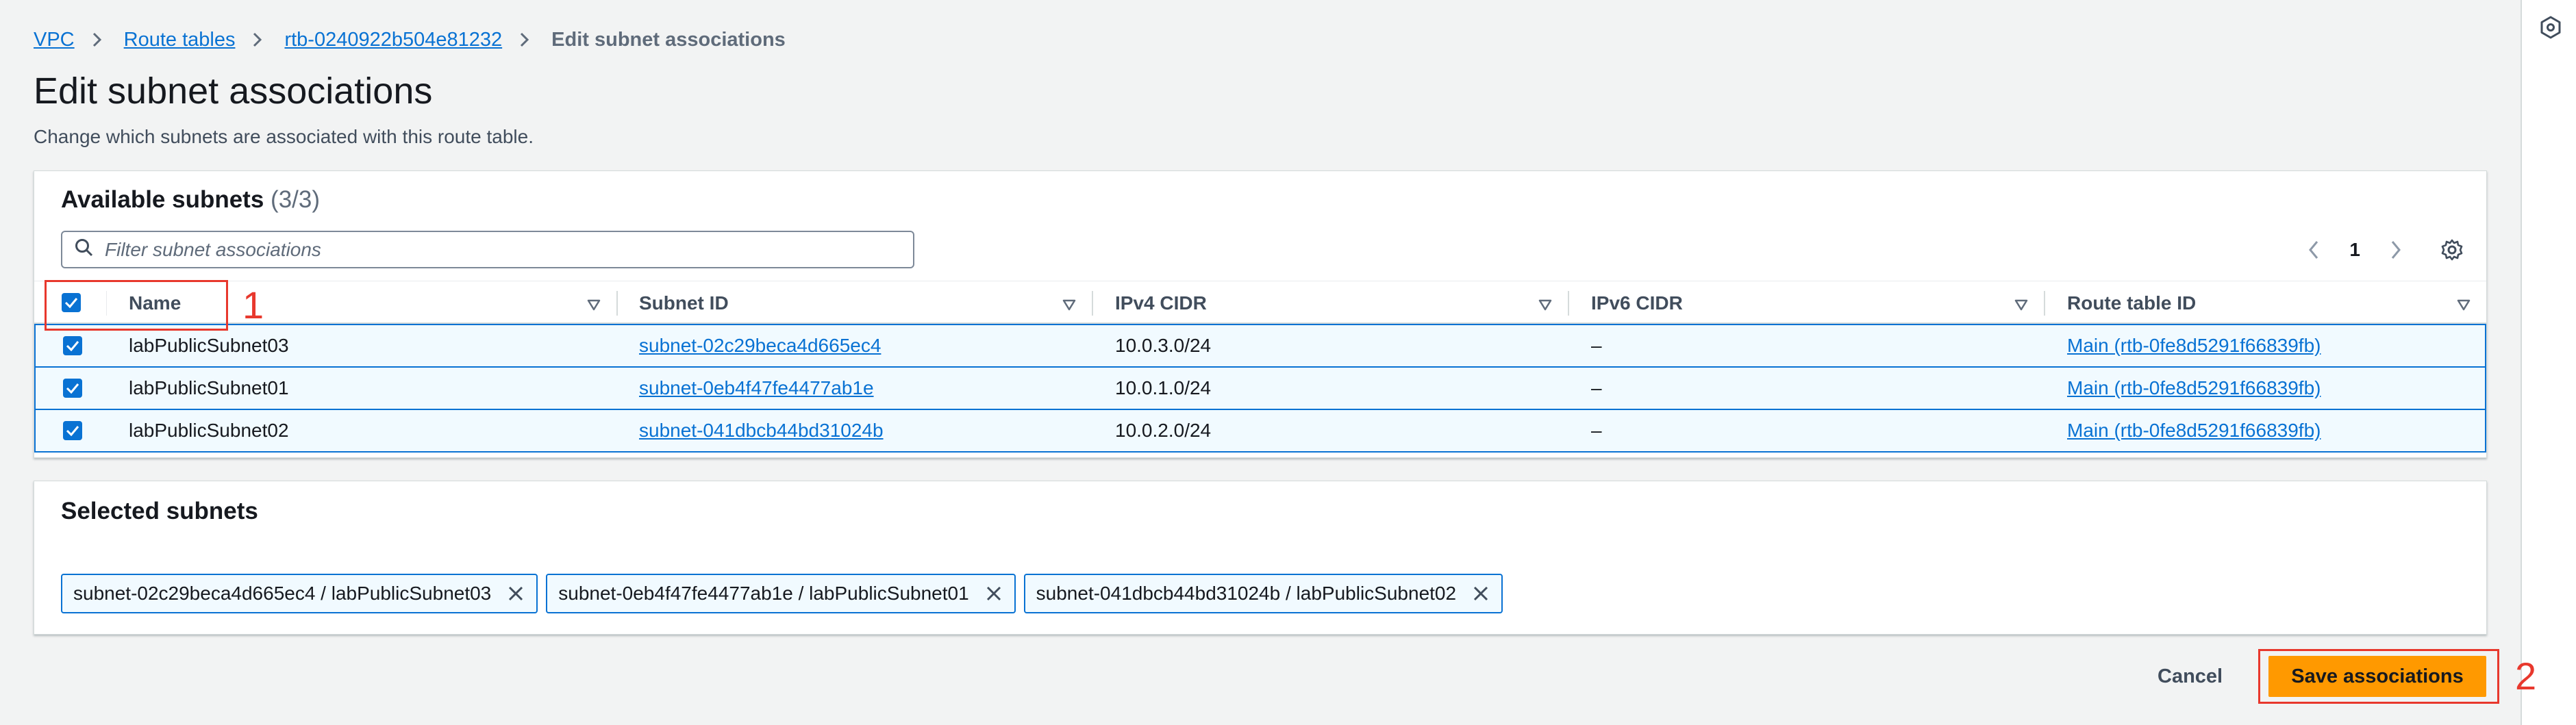 The height and width of the screenshot is (725, 2576). I want to click on cell-ipv4-cidr: 10.0.1.0/24, so click(1163, 387).